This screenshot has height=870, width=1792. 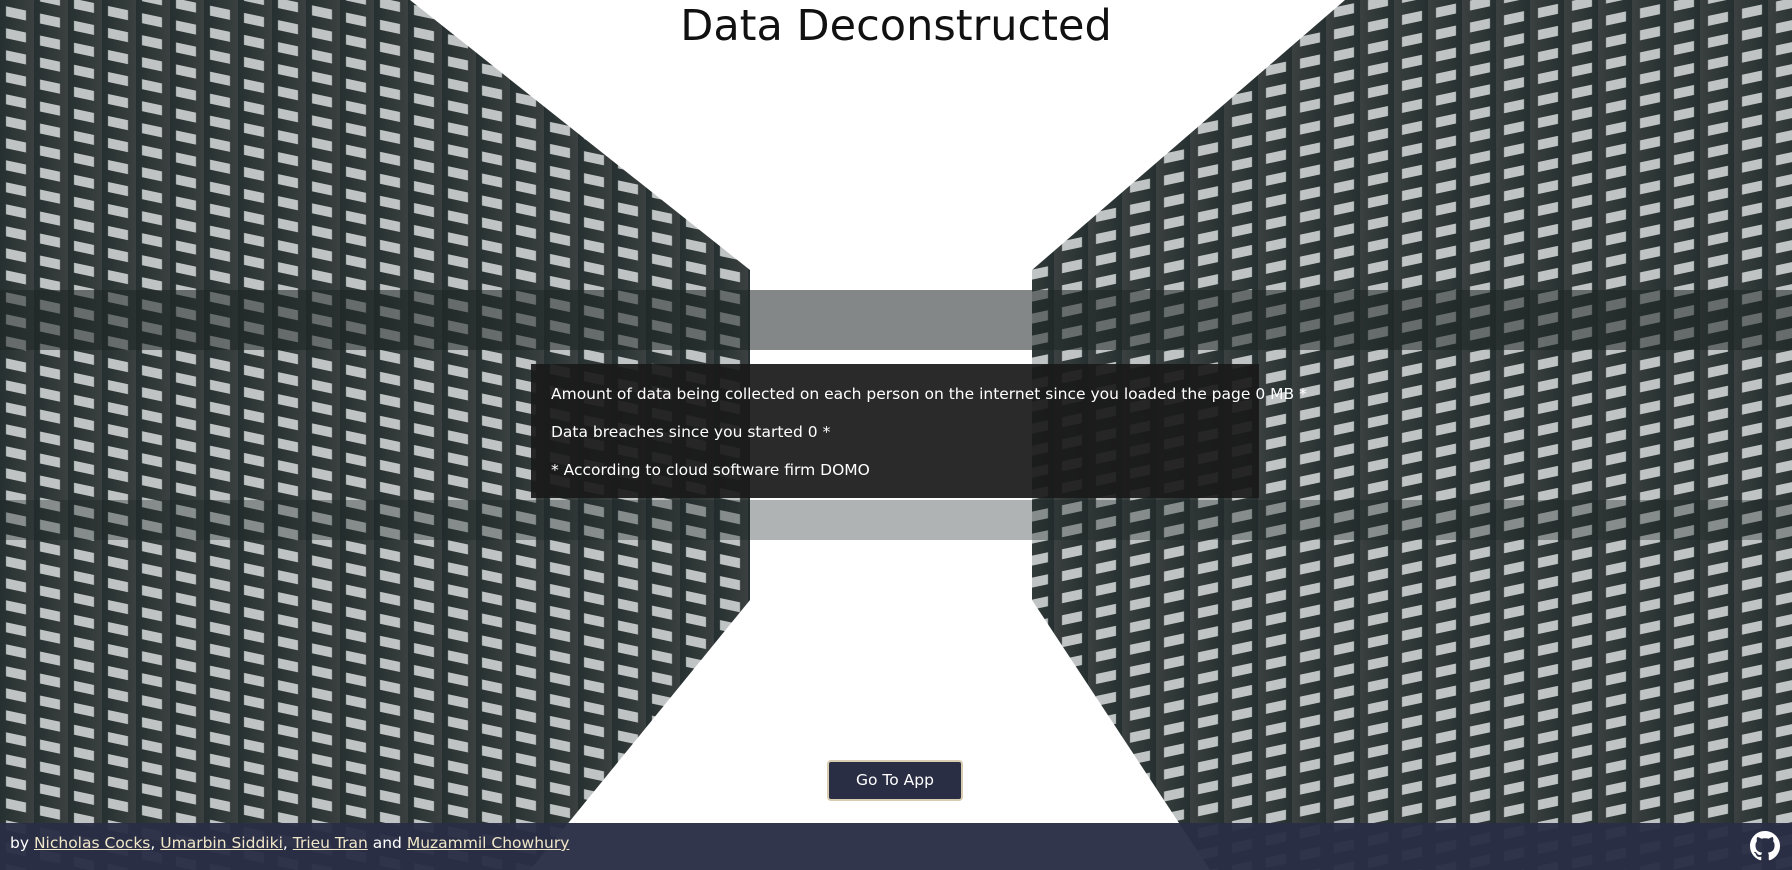 What do you see at coordinates (92, 843) in the screenshot?
I see `author-link-nicholas-cocks: Nicholas Cocks` at bounding box center [92, 843].